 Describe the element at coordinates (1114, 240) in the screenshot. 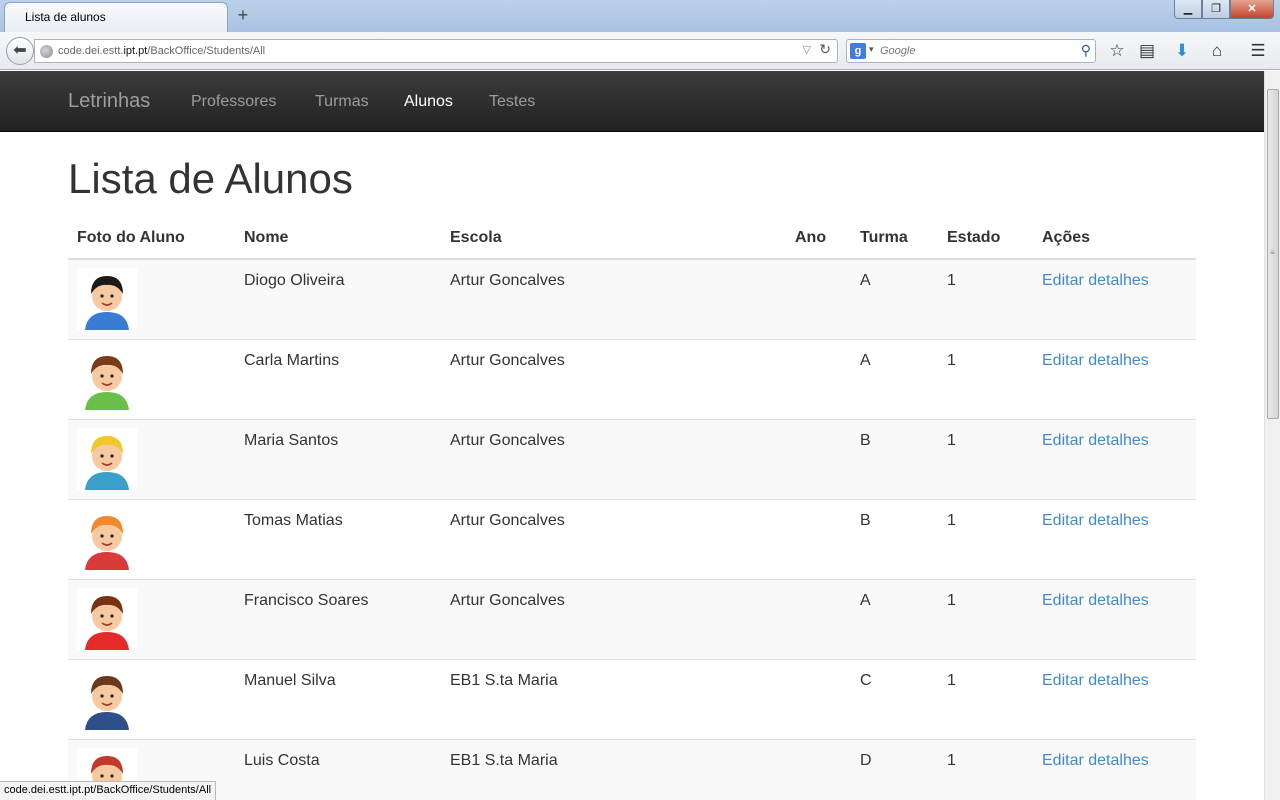

I see `column-header-actions: Ações` at that location.